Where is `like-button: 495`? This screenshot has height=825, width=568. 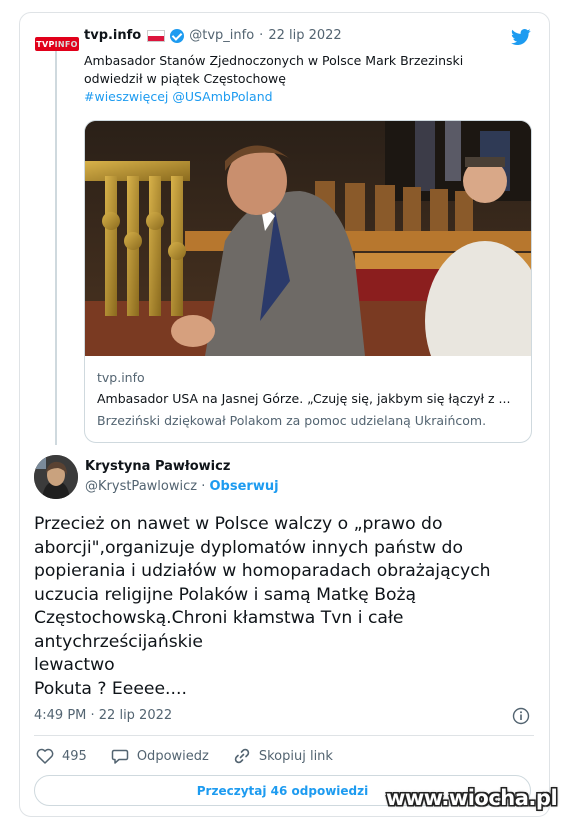
like-button: 495 is located at coordinates (61, 756).